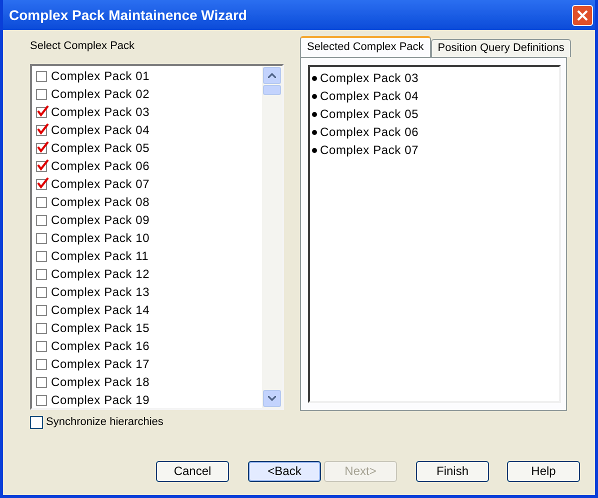  I want to click on list-item-label: Complex Pack 19, so click(100, 400).